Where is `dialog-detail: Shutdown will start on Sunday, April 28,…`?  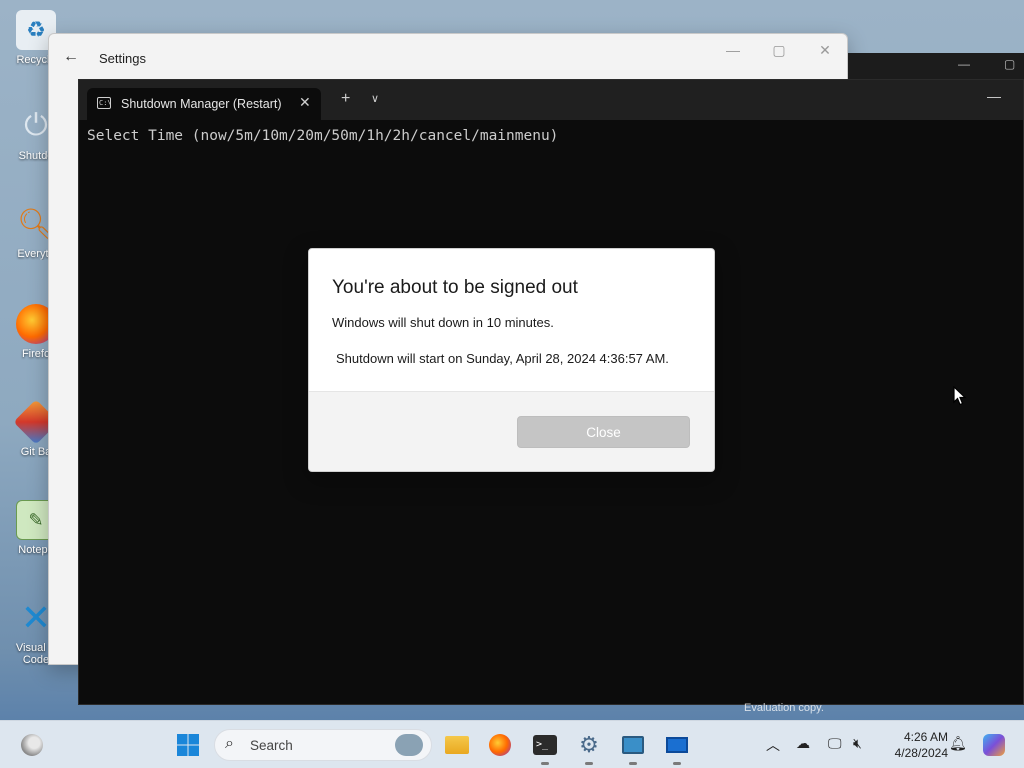
dialog-detail: Shutdown will start on Sunday, April 28,… is located at coordinates (502, 358).